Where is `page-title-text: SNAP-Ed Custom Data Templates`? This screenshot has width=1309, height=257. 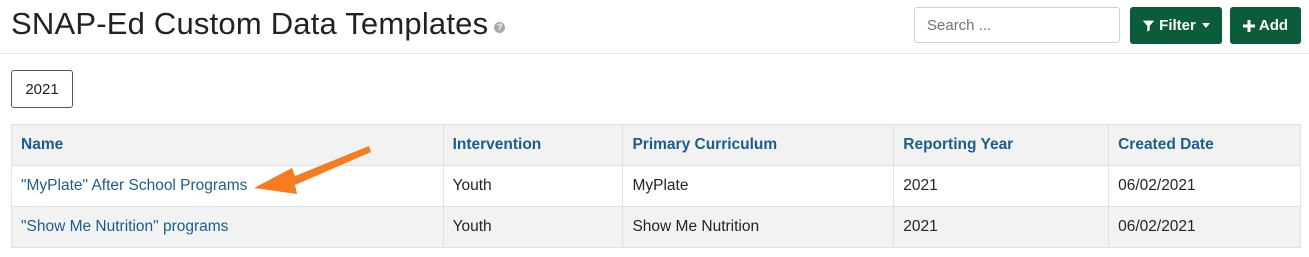 page-title-text: SNAP-Ed Custom Data Templates is located at coordinates (250, 23).